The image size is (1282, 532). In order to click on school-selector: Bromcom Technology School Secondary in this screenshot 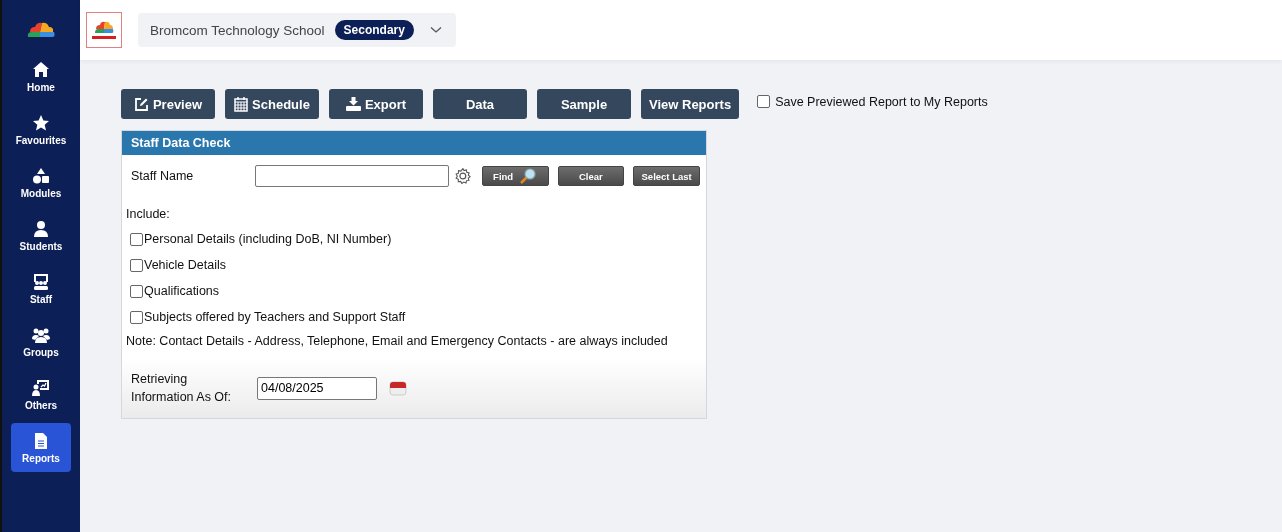, I will do `click(297, 30)`.